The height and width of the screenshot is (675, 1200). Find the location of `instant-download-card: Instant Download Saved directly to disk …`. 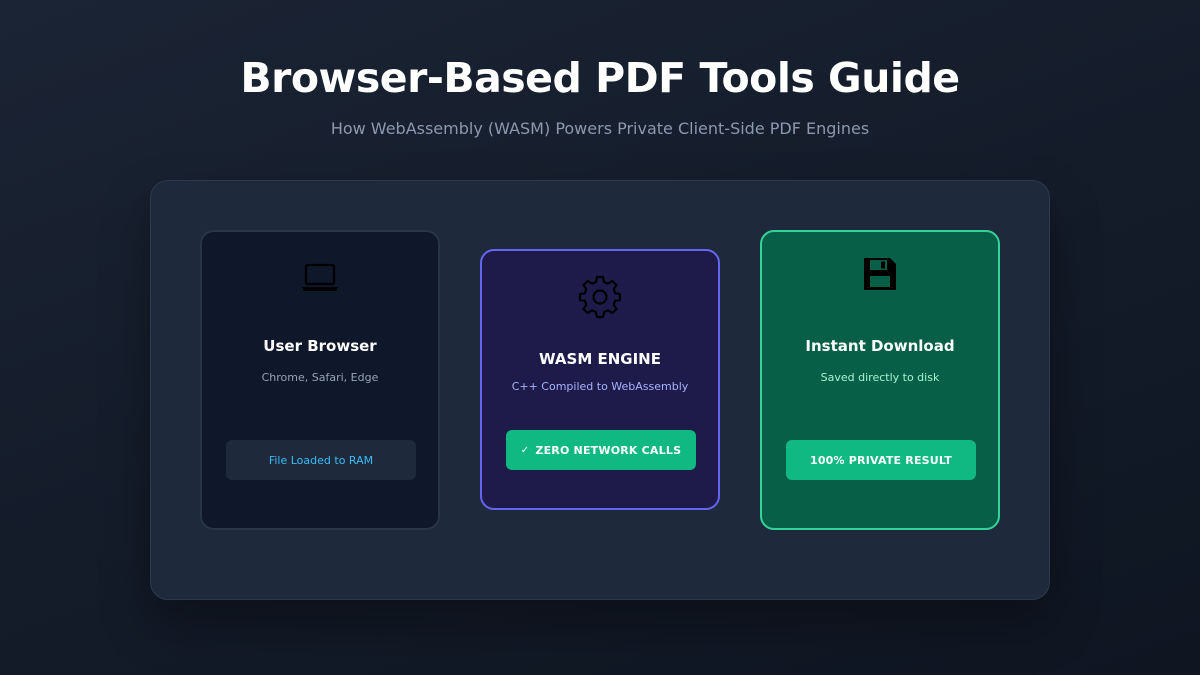

instant-download-card: Instant Download Saved directly to disk … is located at coordinates (880, 380).